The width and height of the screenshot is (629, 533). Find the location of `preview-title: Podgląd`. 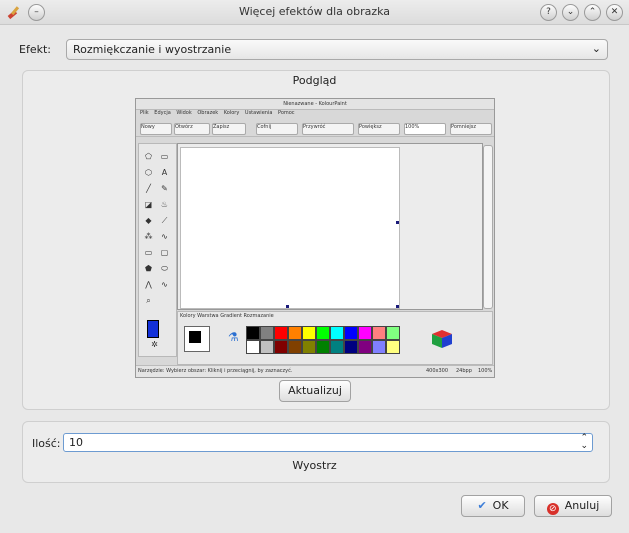

preview-title: Podgląd is located at coordinates (314, 80).